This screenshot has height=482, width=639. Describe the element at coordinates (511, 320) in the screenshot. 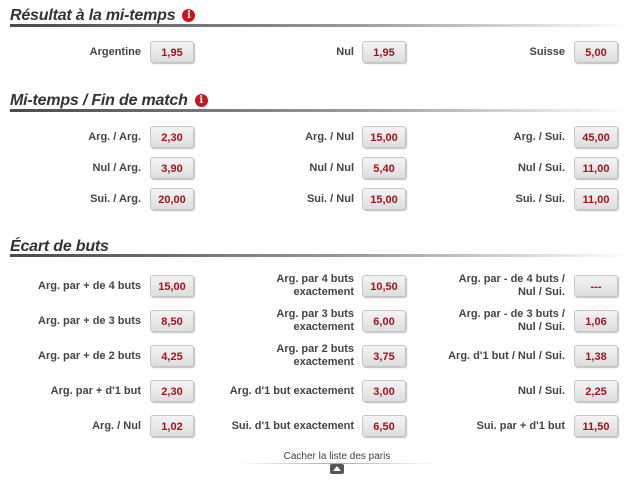

I see `bet-label: Arg. par - de 3 buts / Nul / Sui.` at that location.